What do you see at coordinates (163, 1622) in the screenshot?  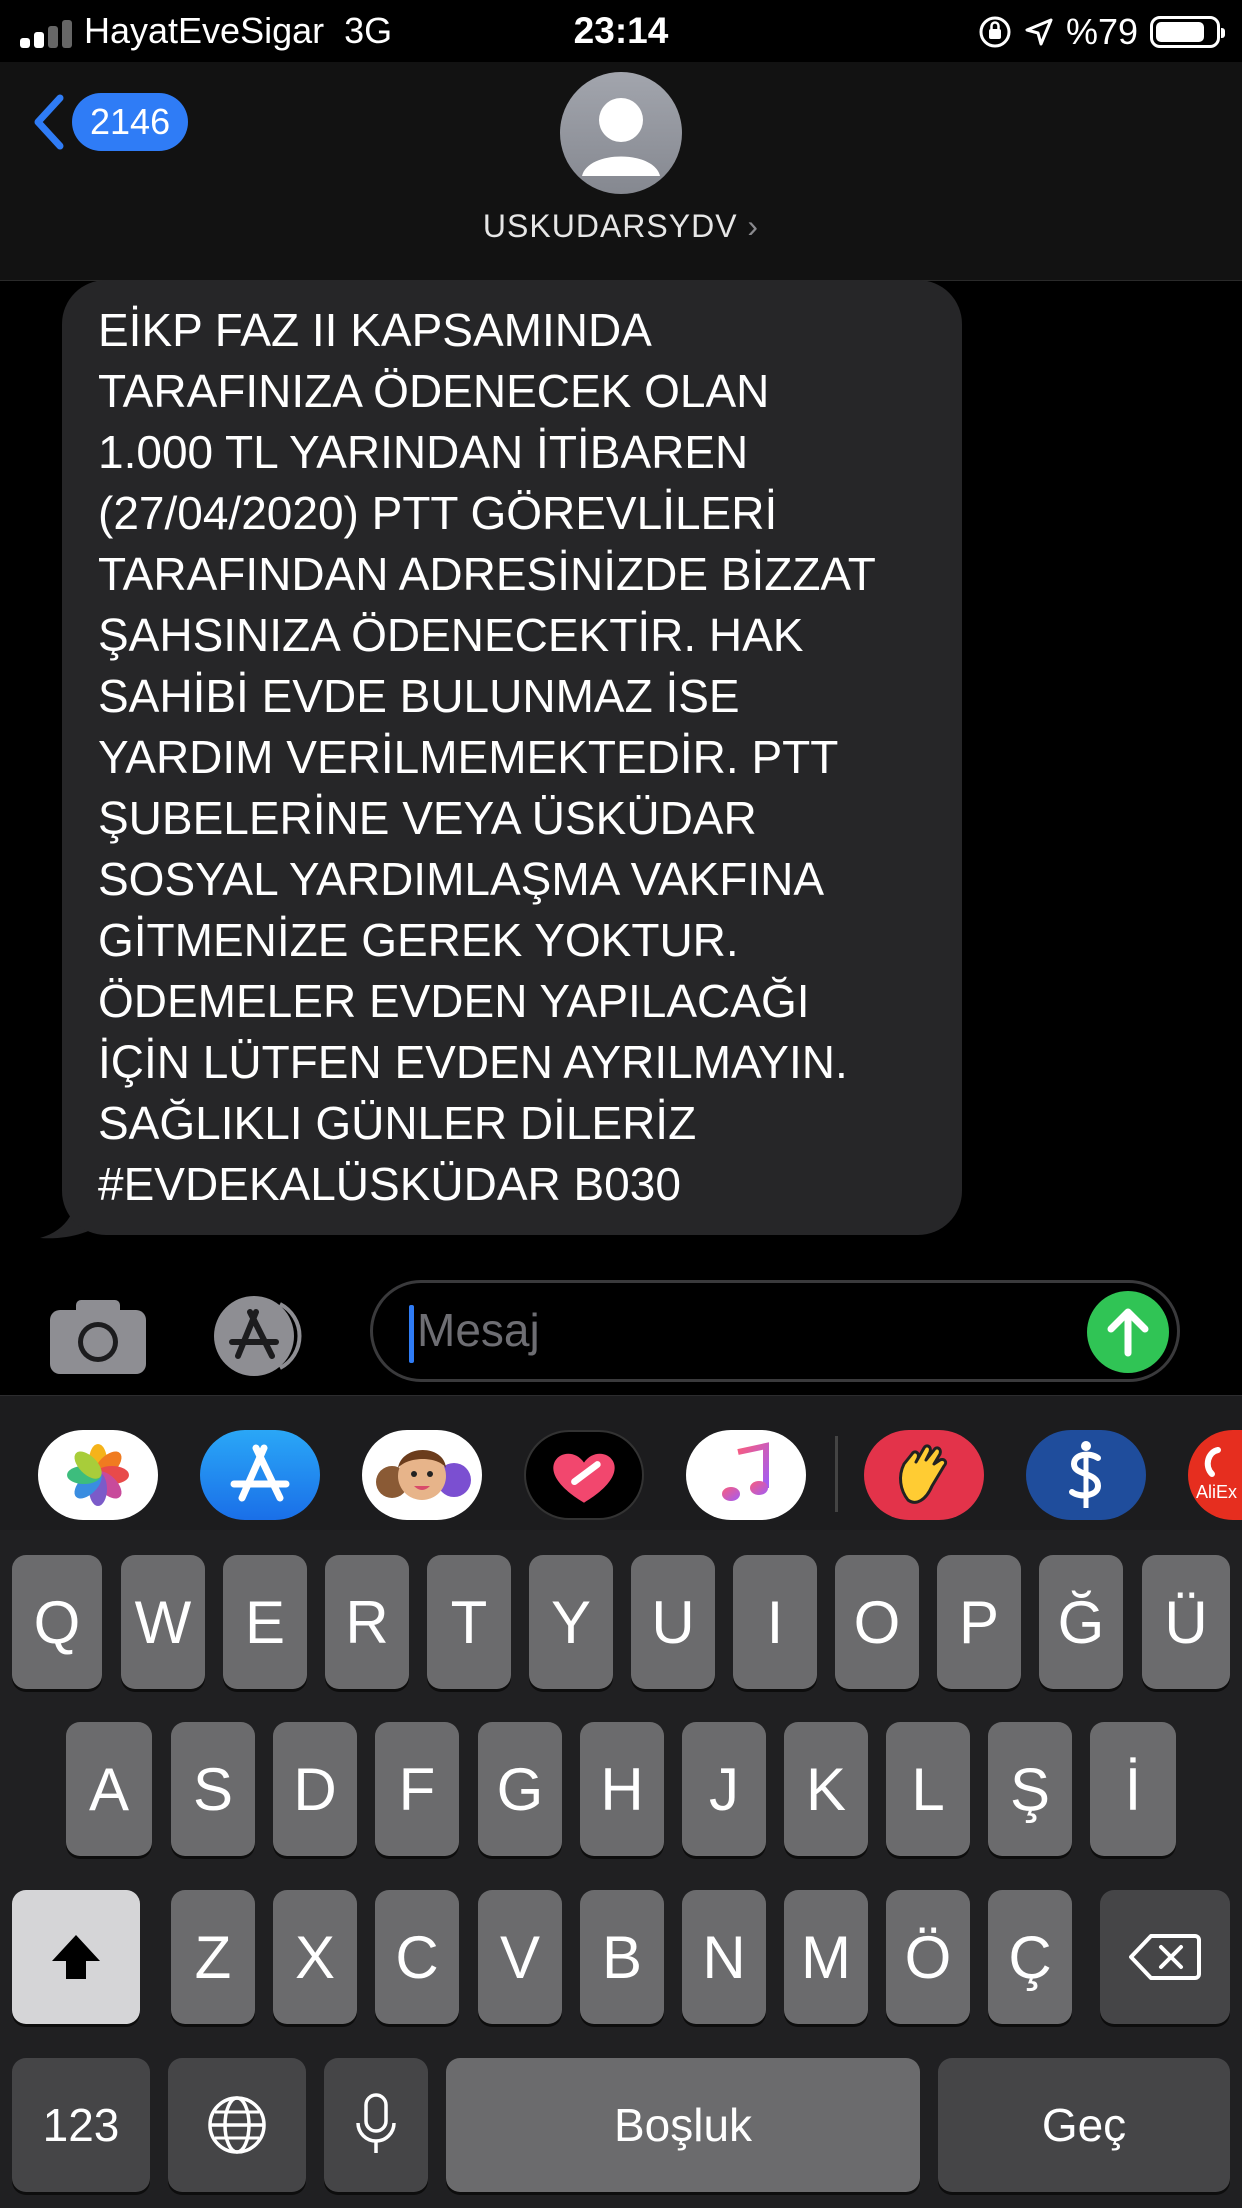 I see `key-w: W` at bounding box center [163, 1622].